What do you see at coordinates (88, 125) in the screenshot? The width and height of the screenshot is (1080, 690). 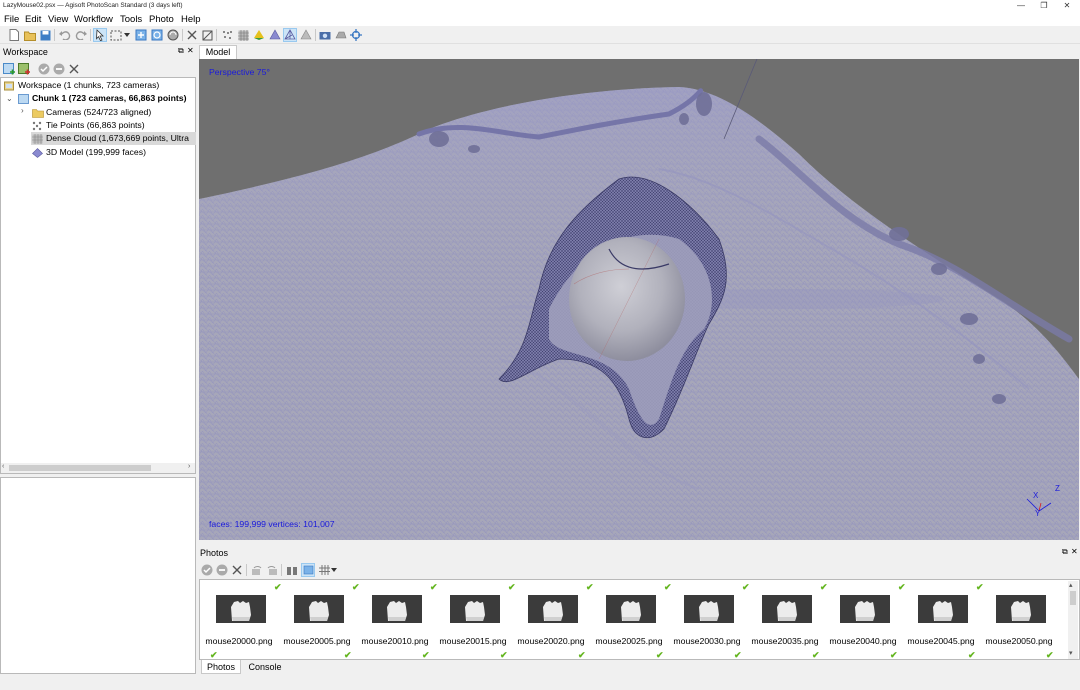 I see `tree-item-tie-points: Tie Points (66,863 points)` at bounding box center [88, 125].